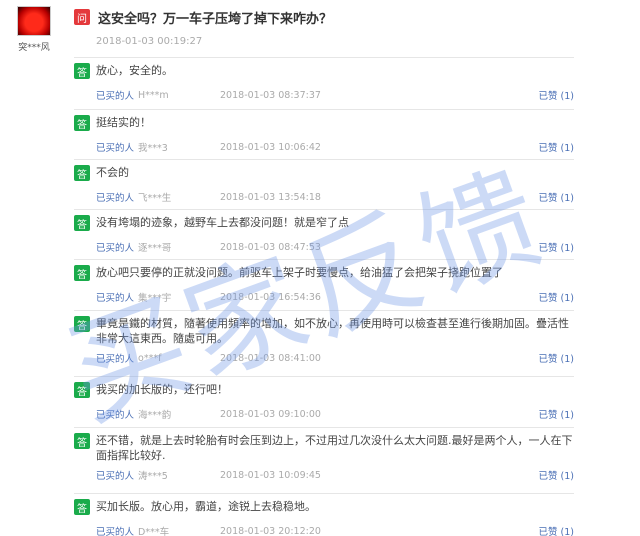 The image size is (640, 536). What do you see at coordinates (153, 95) in the screenshot?
I see `answer-user: H***m` at bounding box center [153, 95].